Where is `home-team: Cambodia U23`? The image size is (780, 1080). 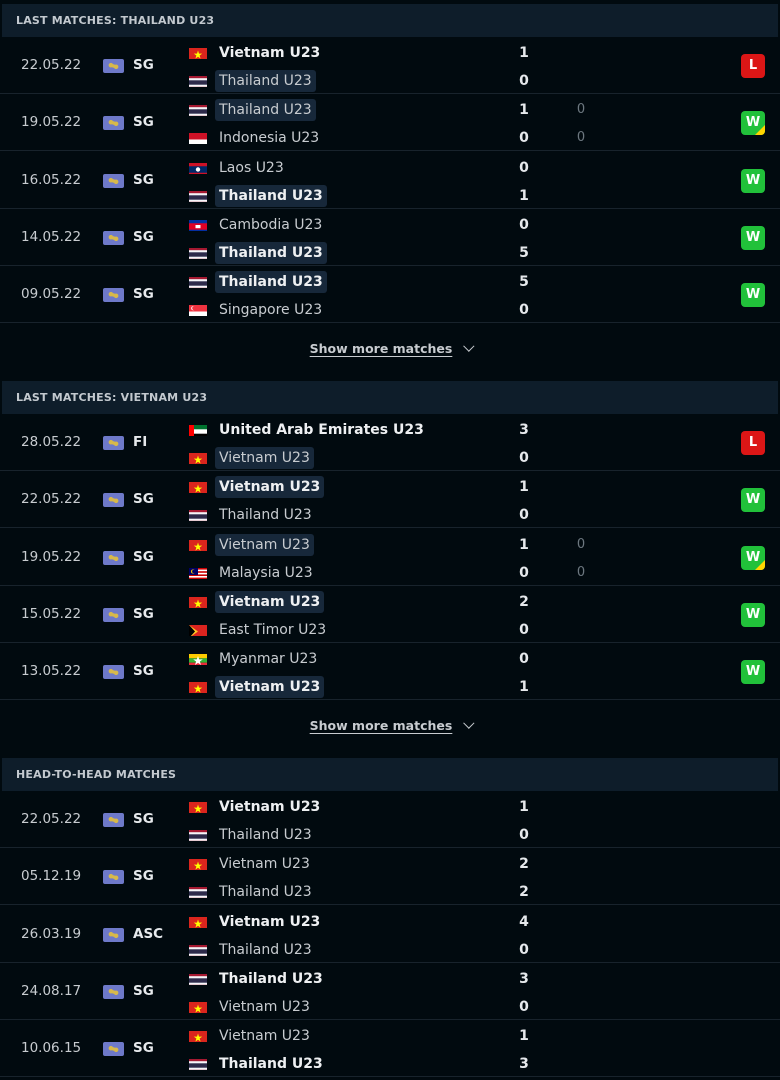 home-team: Cambodia U23 is located at coordinates (257, 225).